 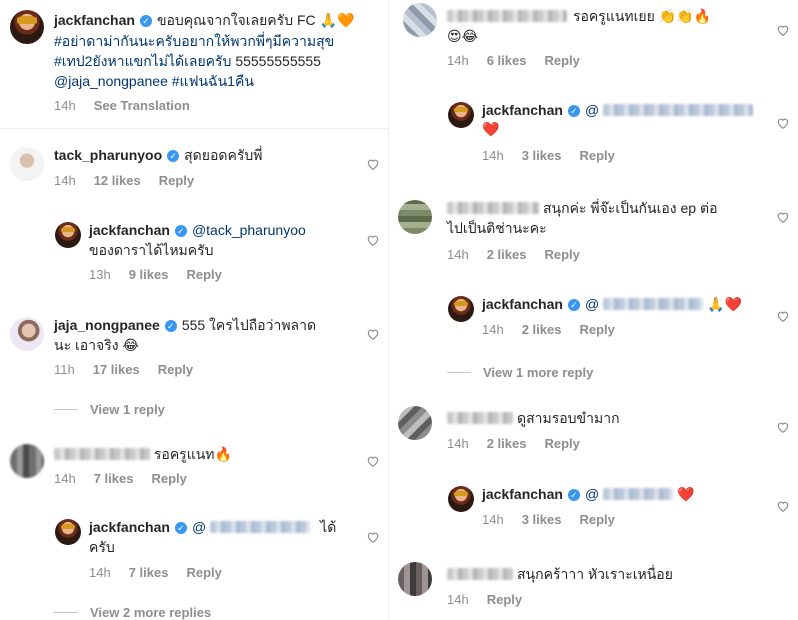 I want to click on comment-likes: 12 likes, so click(x=117, y=180).